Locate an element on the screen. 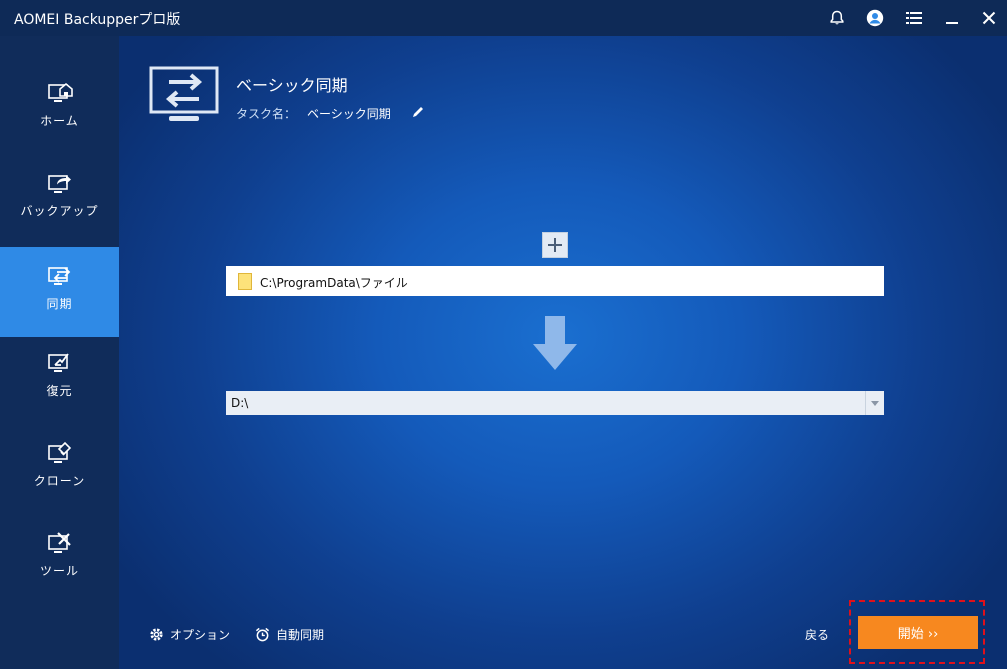  sidebar-item-label: クローン is located at coordinates (59, 481).